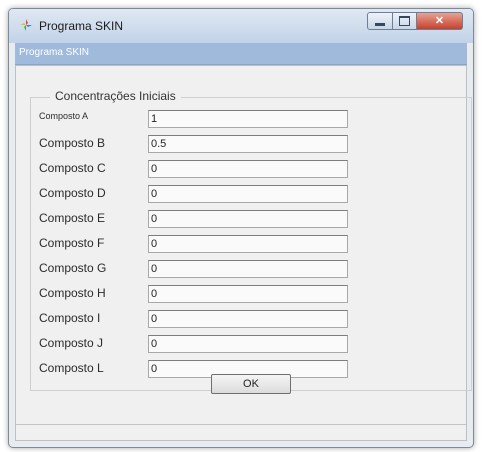 This screenshot has width=484, height=452. Describe the element at coordinates (70, 318) in the screenshot. I see `label-composto-i: Composto I` at that location.